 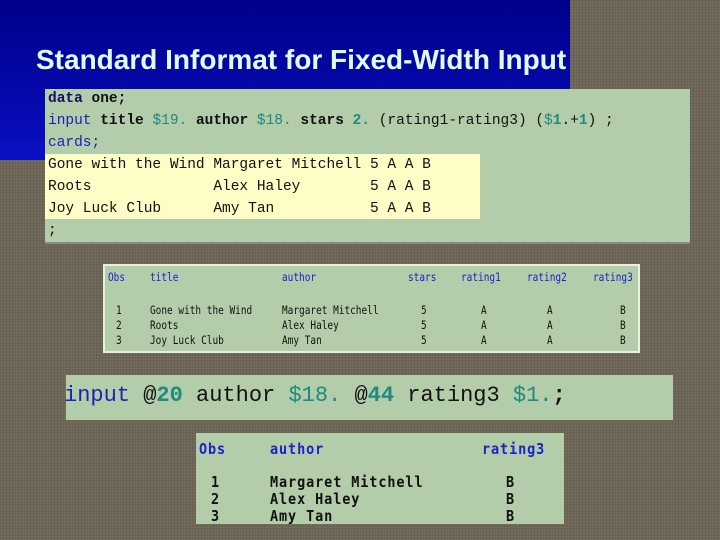 What do you see at coordinates (583, 121) in the screenshot?
I see `code-token: 1` at bounding box center [583, 121].